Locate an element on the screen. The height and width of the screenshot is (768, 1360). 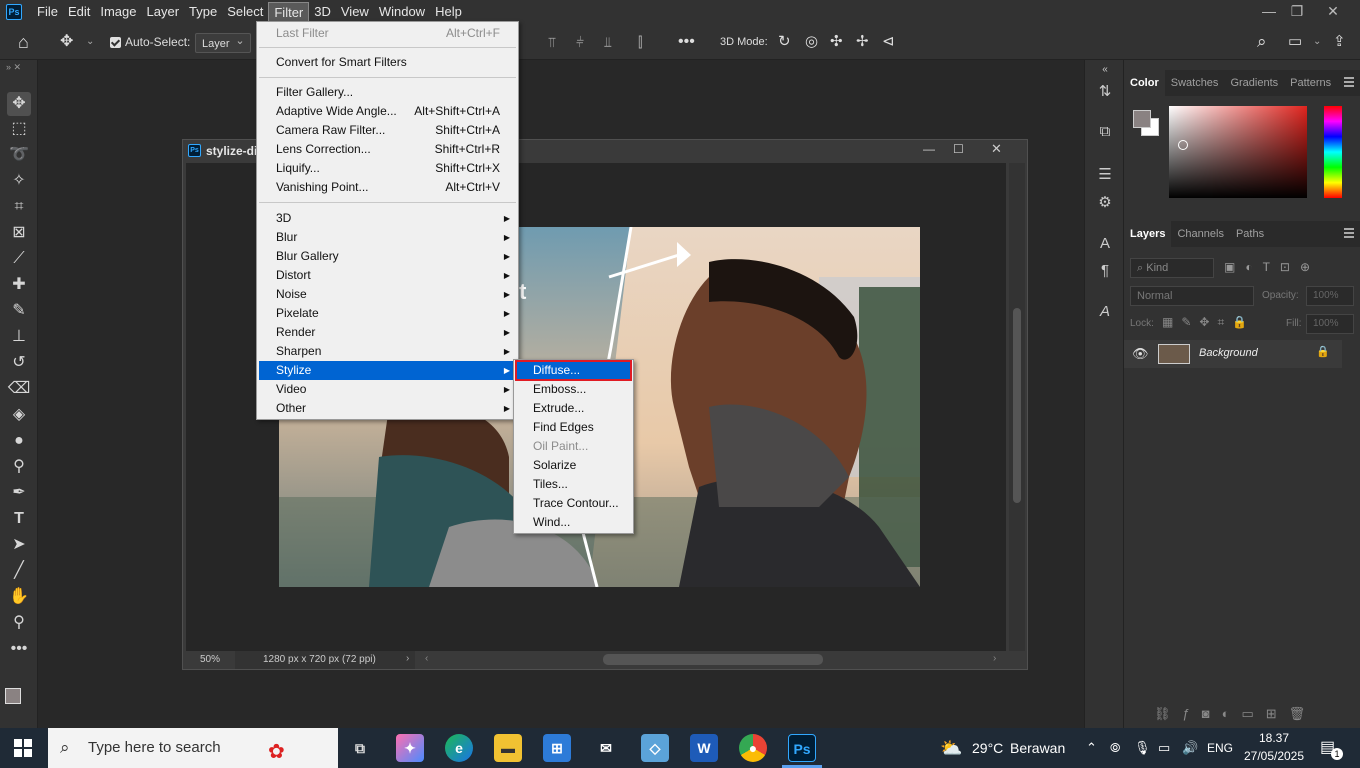
lock-icons: ▦✎✥⌗🔒 is located at coordinates (1208, 322).